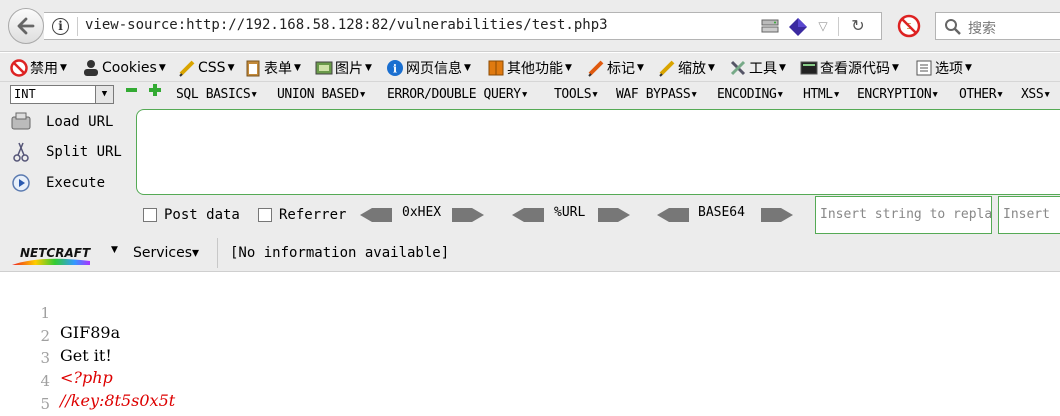 This screenshot has width=1060, height=416. I want to click on toolbar-item-label: Cookies, so click(129, 68).